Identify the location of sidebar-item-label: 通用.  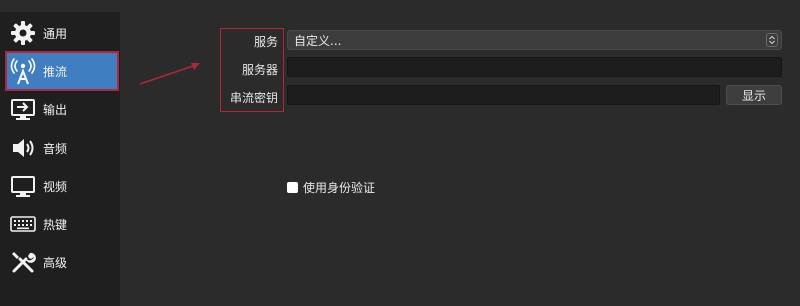
(55, 33).